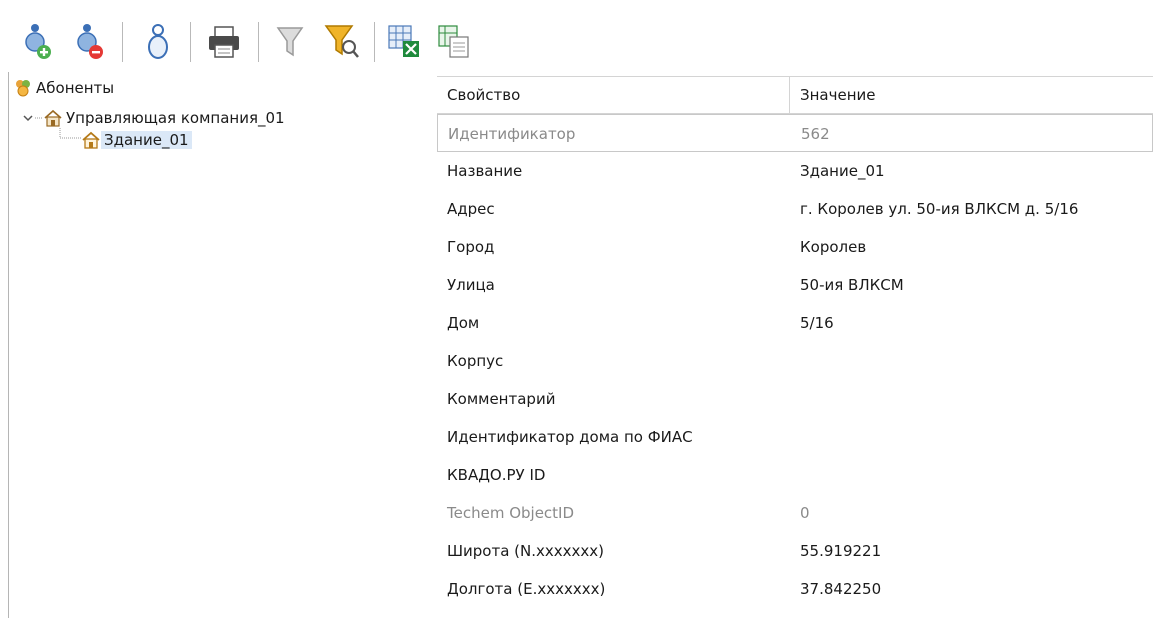 The image size is (1153, 618). Describe the element at coordinates (485, 171) in the screenshot. I see `property-name-cell: Название` at that location.